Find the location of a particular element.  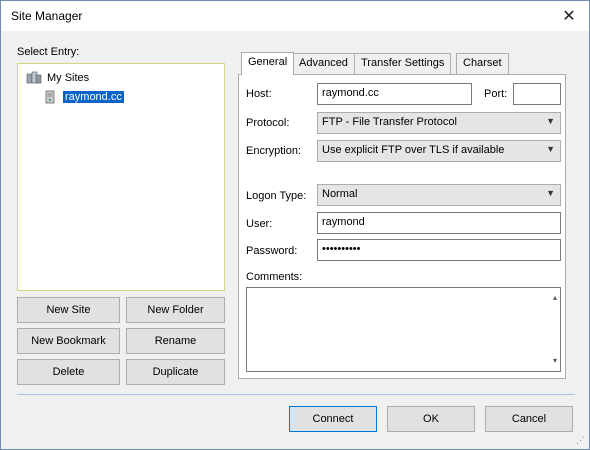

new-folder-button: New Folder is located at coordinates (175, 310).